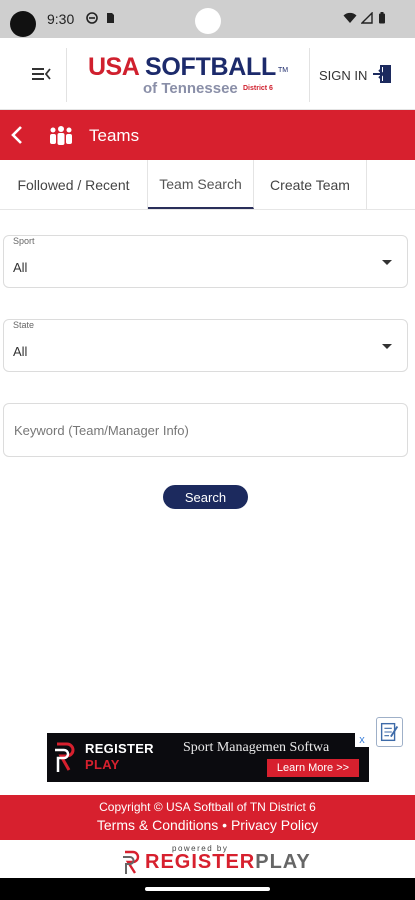 The image size is (415, 900). I want to click on front-sensor, so click(208, 21).